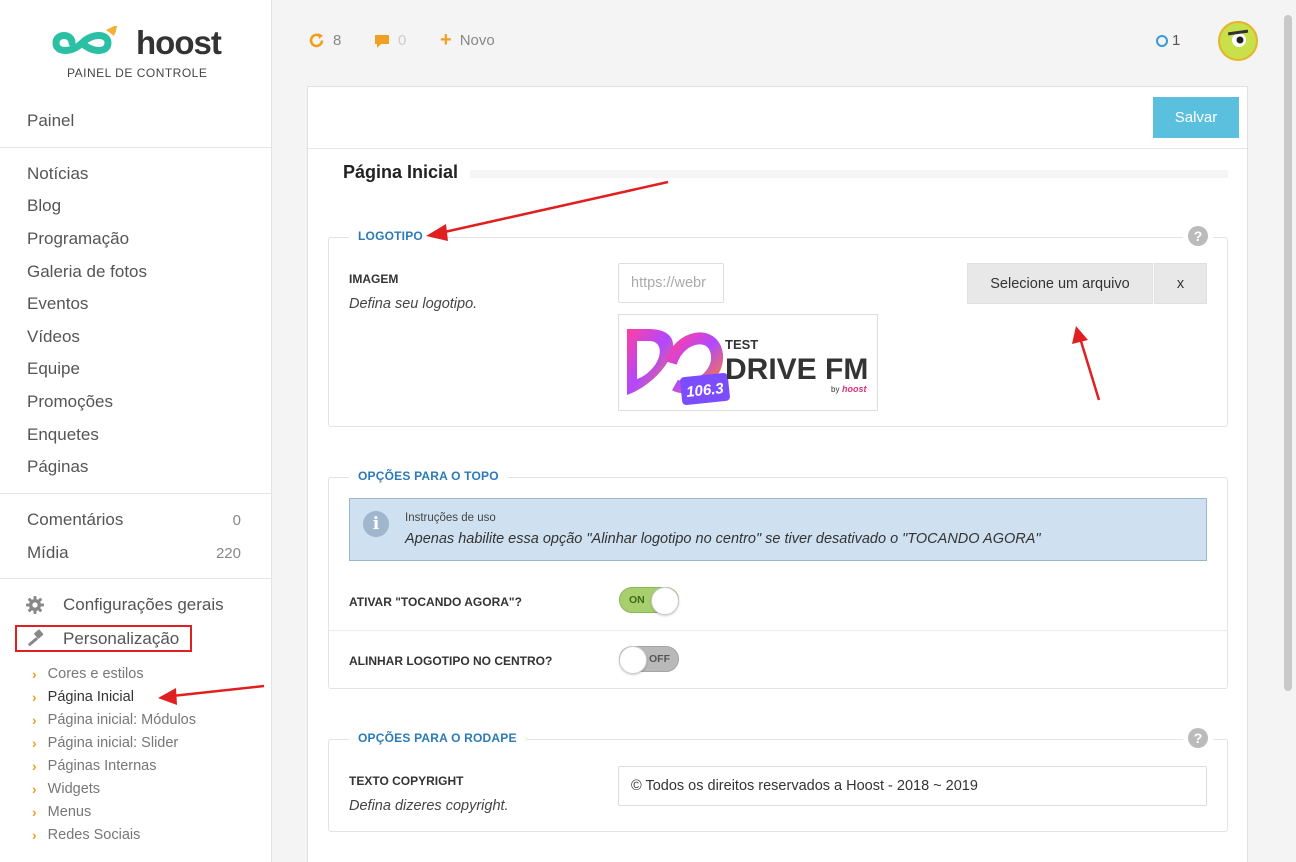 The image size is (1296, 862). Describe the element at coordinates (53, 369) in the screenshot. I see `nav-equipe: Equipe` at that location.